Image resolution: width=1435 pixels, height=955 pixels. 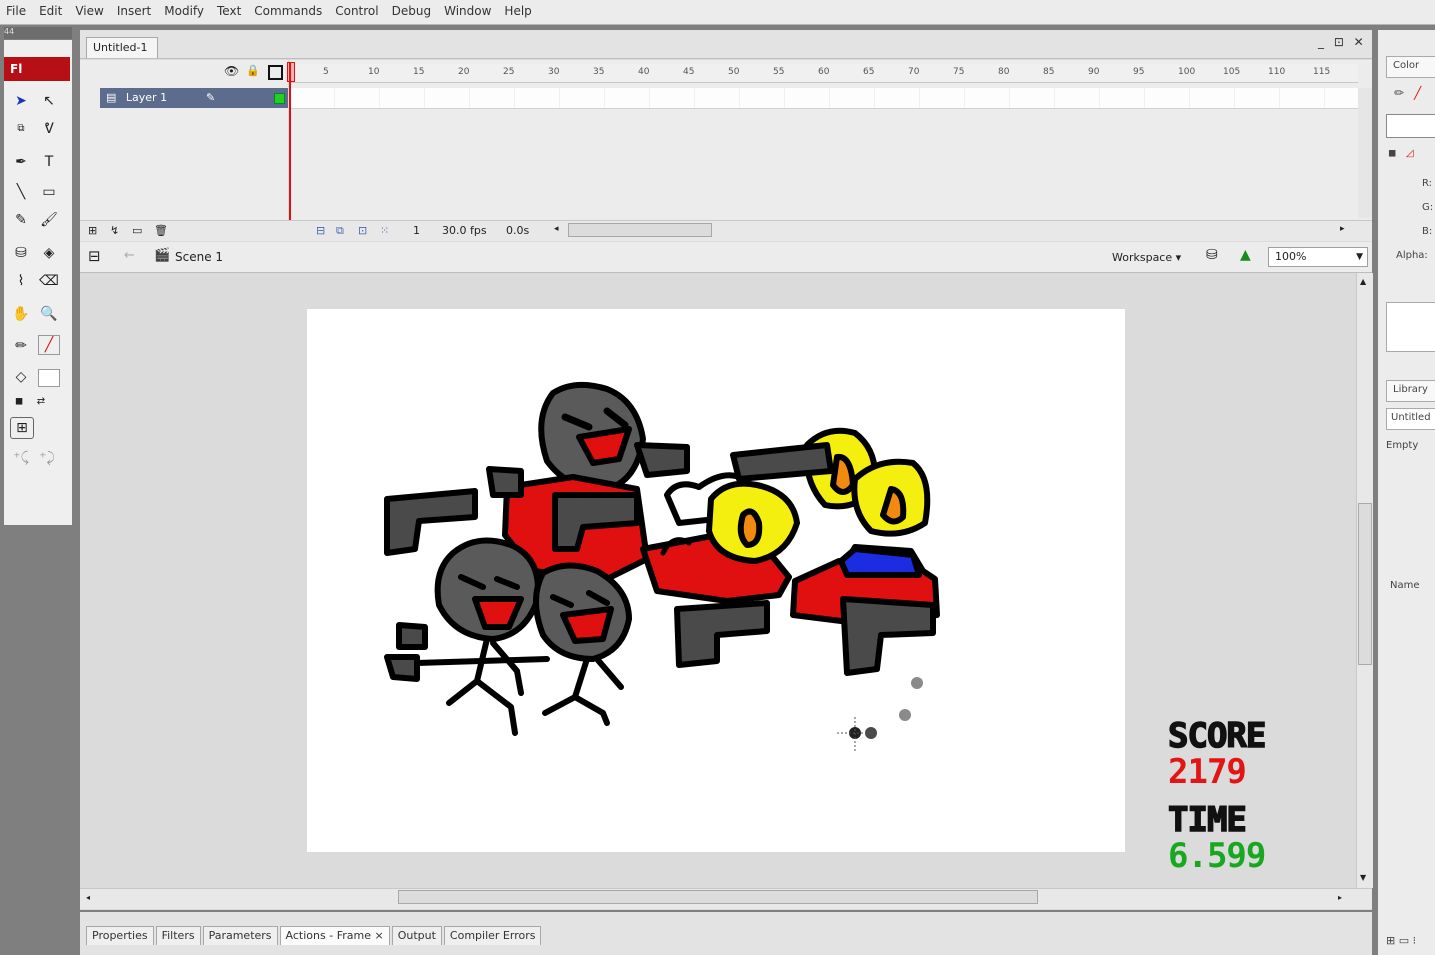 What do you see at coordinates (49, 253) in the screenshot?
I see `paint-bucket-tool-icon: ◈` at bounding box center [49, 253].